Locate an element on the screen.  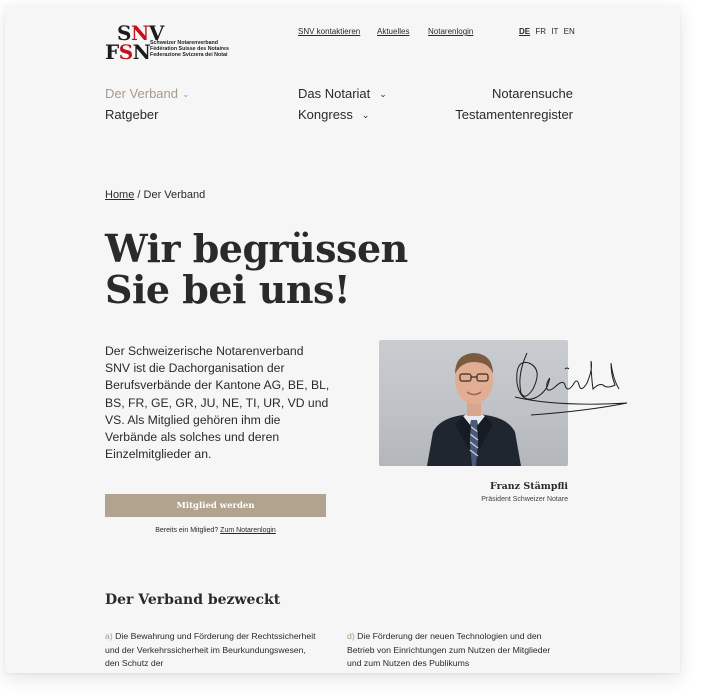
member-login-link: Zum Notarenlogin is located at coordinates (248, 530).